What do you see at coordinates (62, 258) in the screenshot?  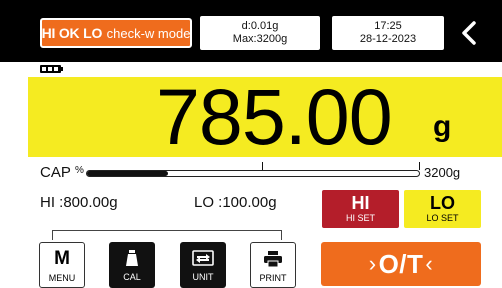 I see `menu-glyph: M` at bounding box center [62, 258].